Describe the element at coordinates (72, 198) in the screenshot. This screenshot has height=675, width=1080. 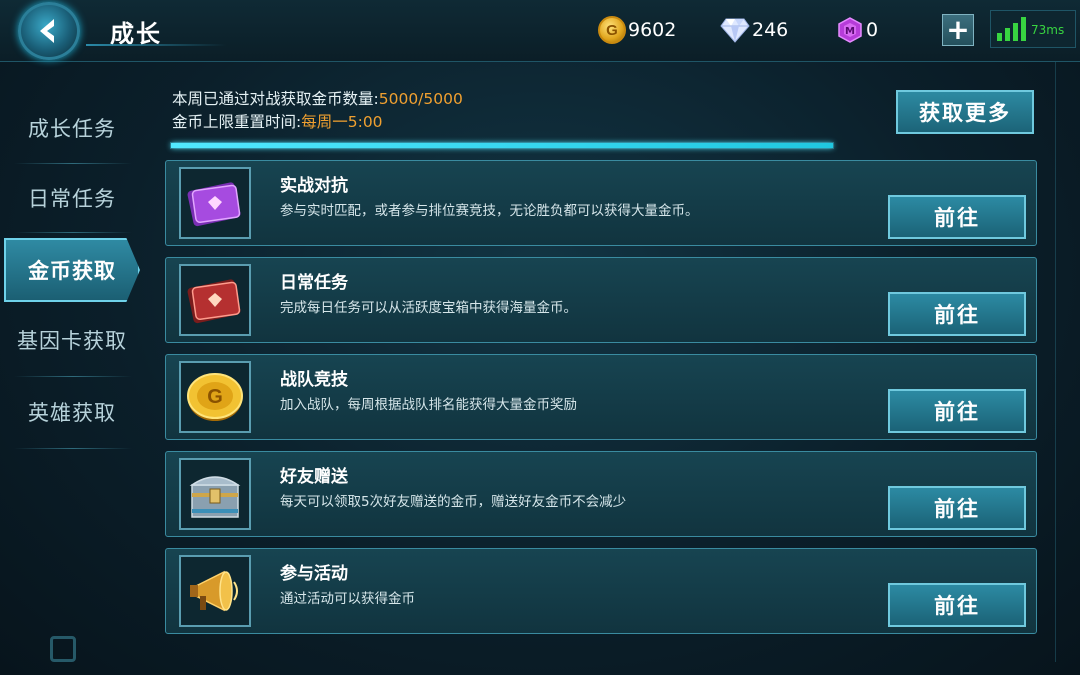
I see `sidebar-item-daily-tasks: 日常任务` at that location.